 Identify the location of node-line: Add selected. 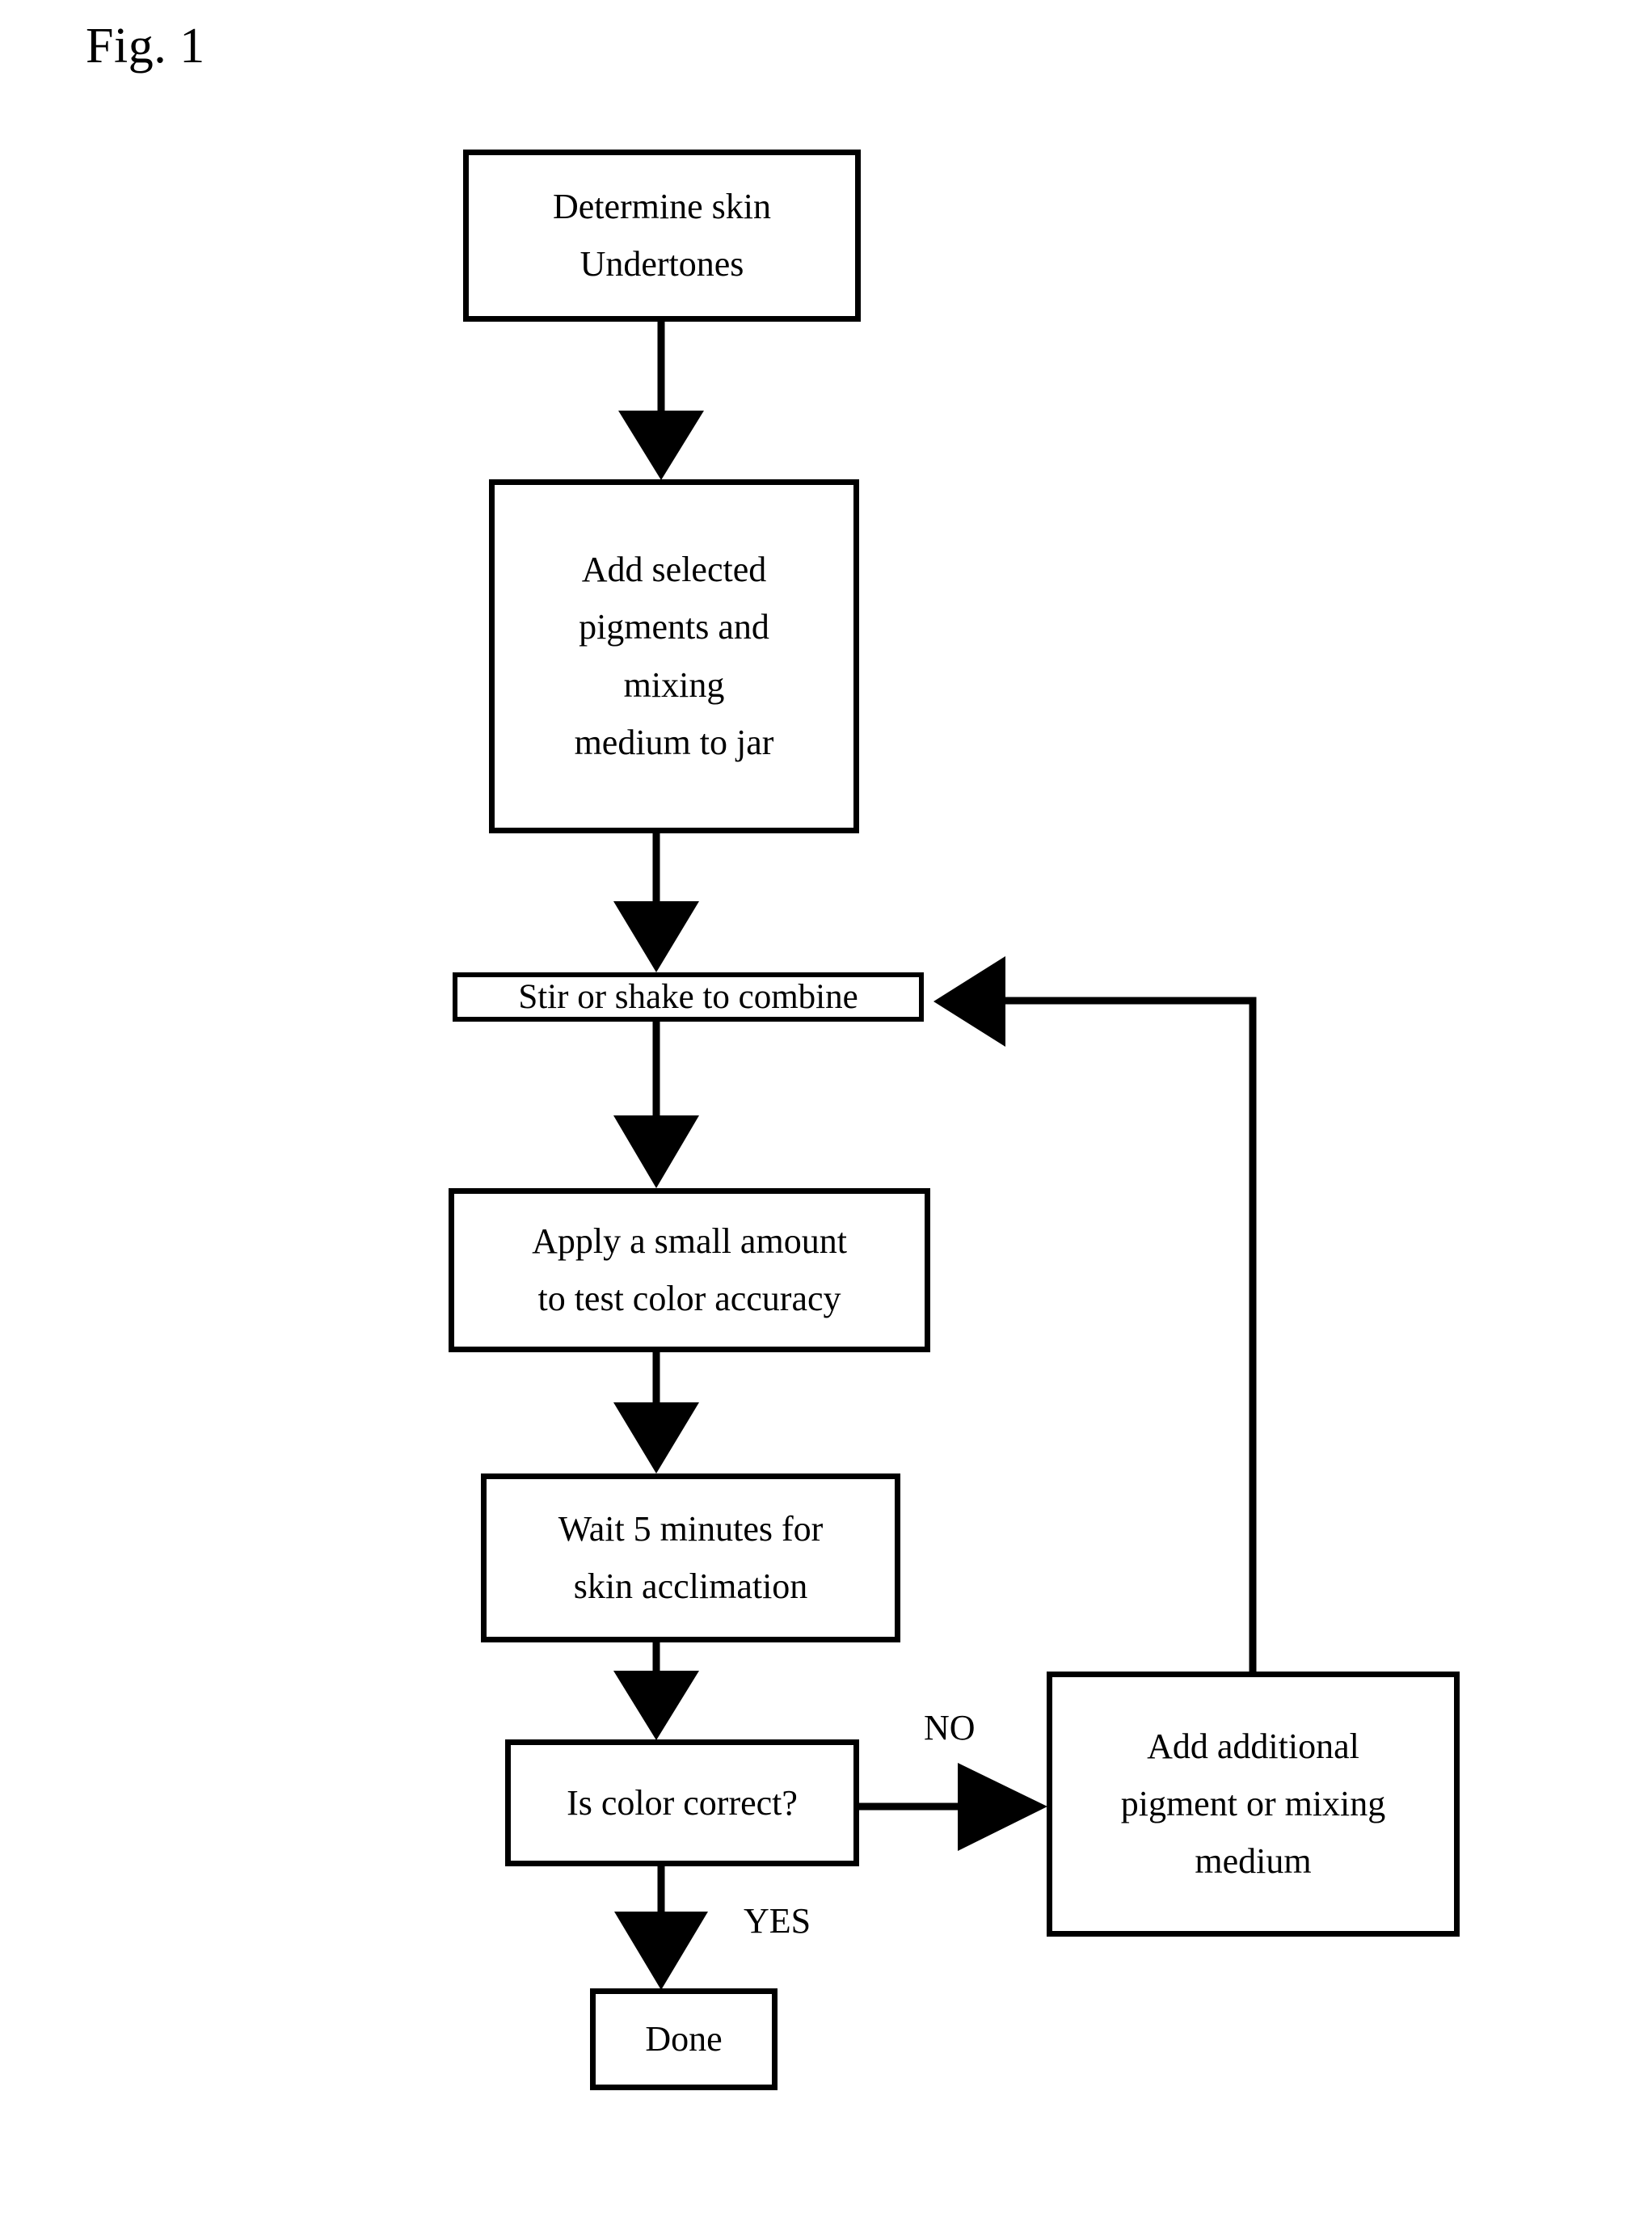
(674, 570).